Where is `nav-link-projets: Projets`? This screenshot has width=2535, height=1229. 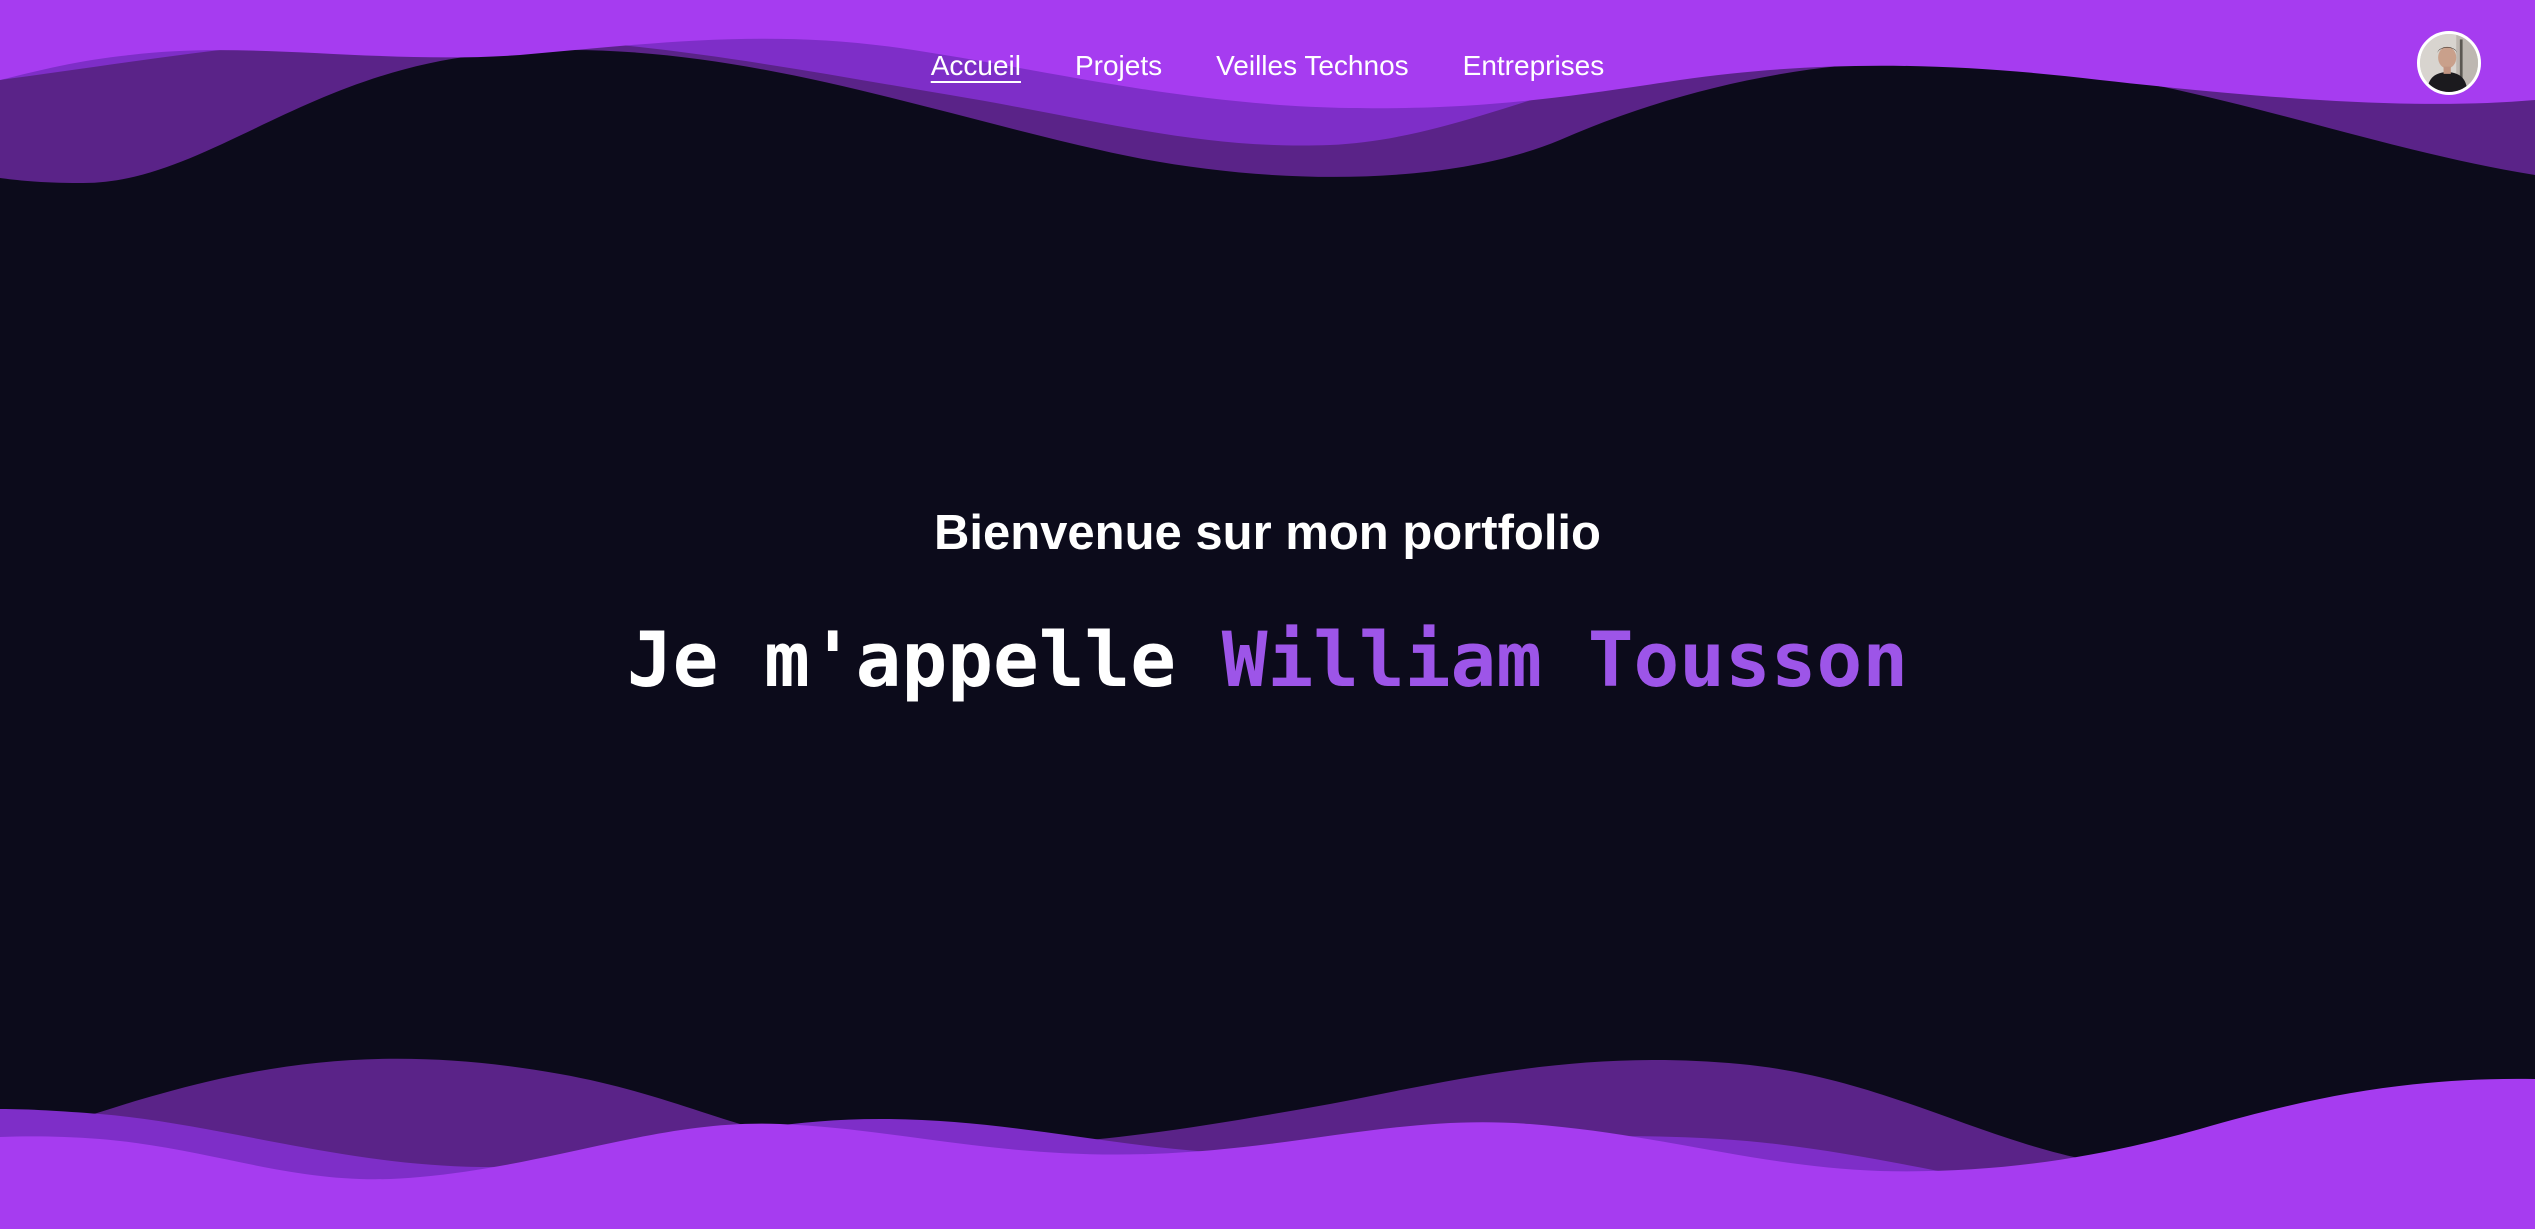 nav-link-projets: Projets is located at coordinates (1118, 66).